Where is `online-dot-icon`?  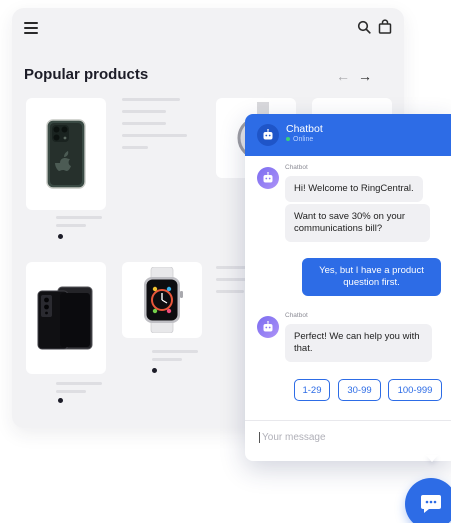
online-dot-icon is located at coordinates (288, 139).